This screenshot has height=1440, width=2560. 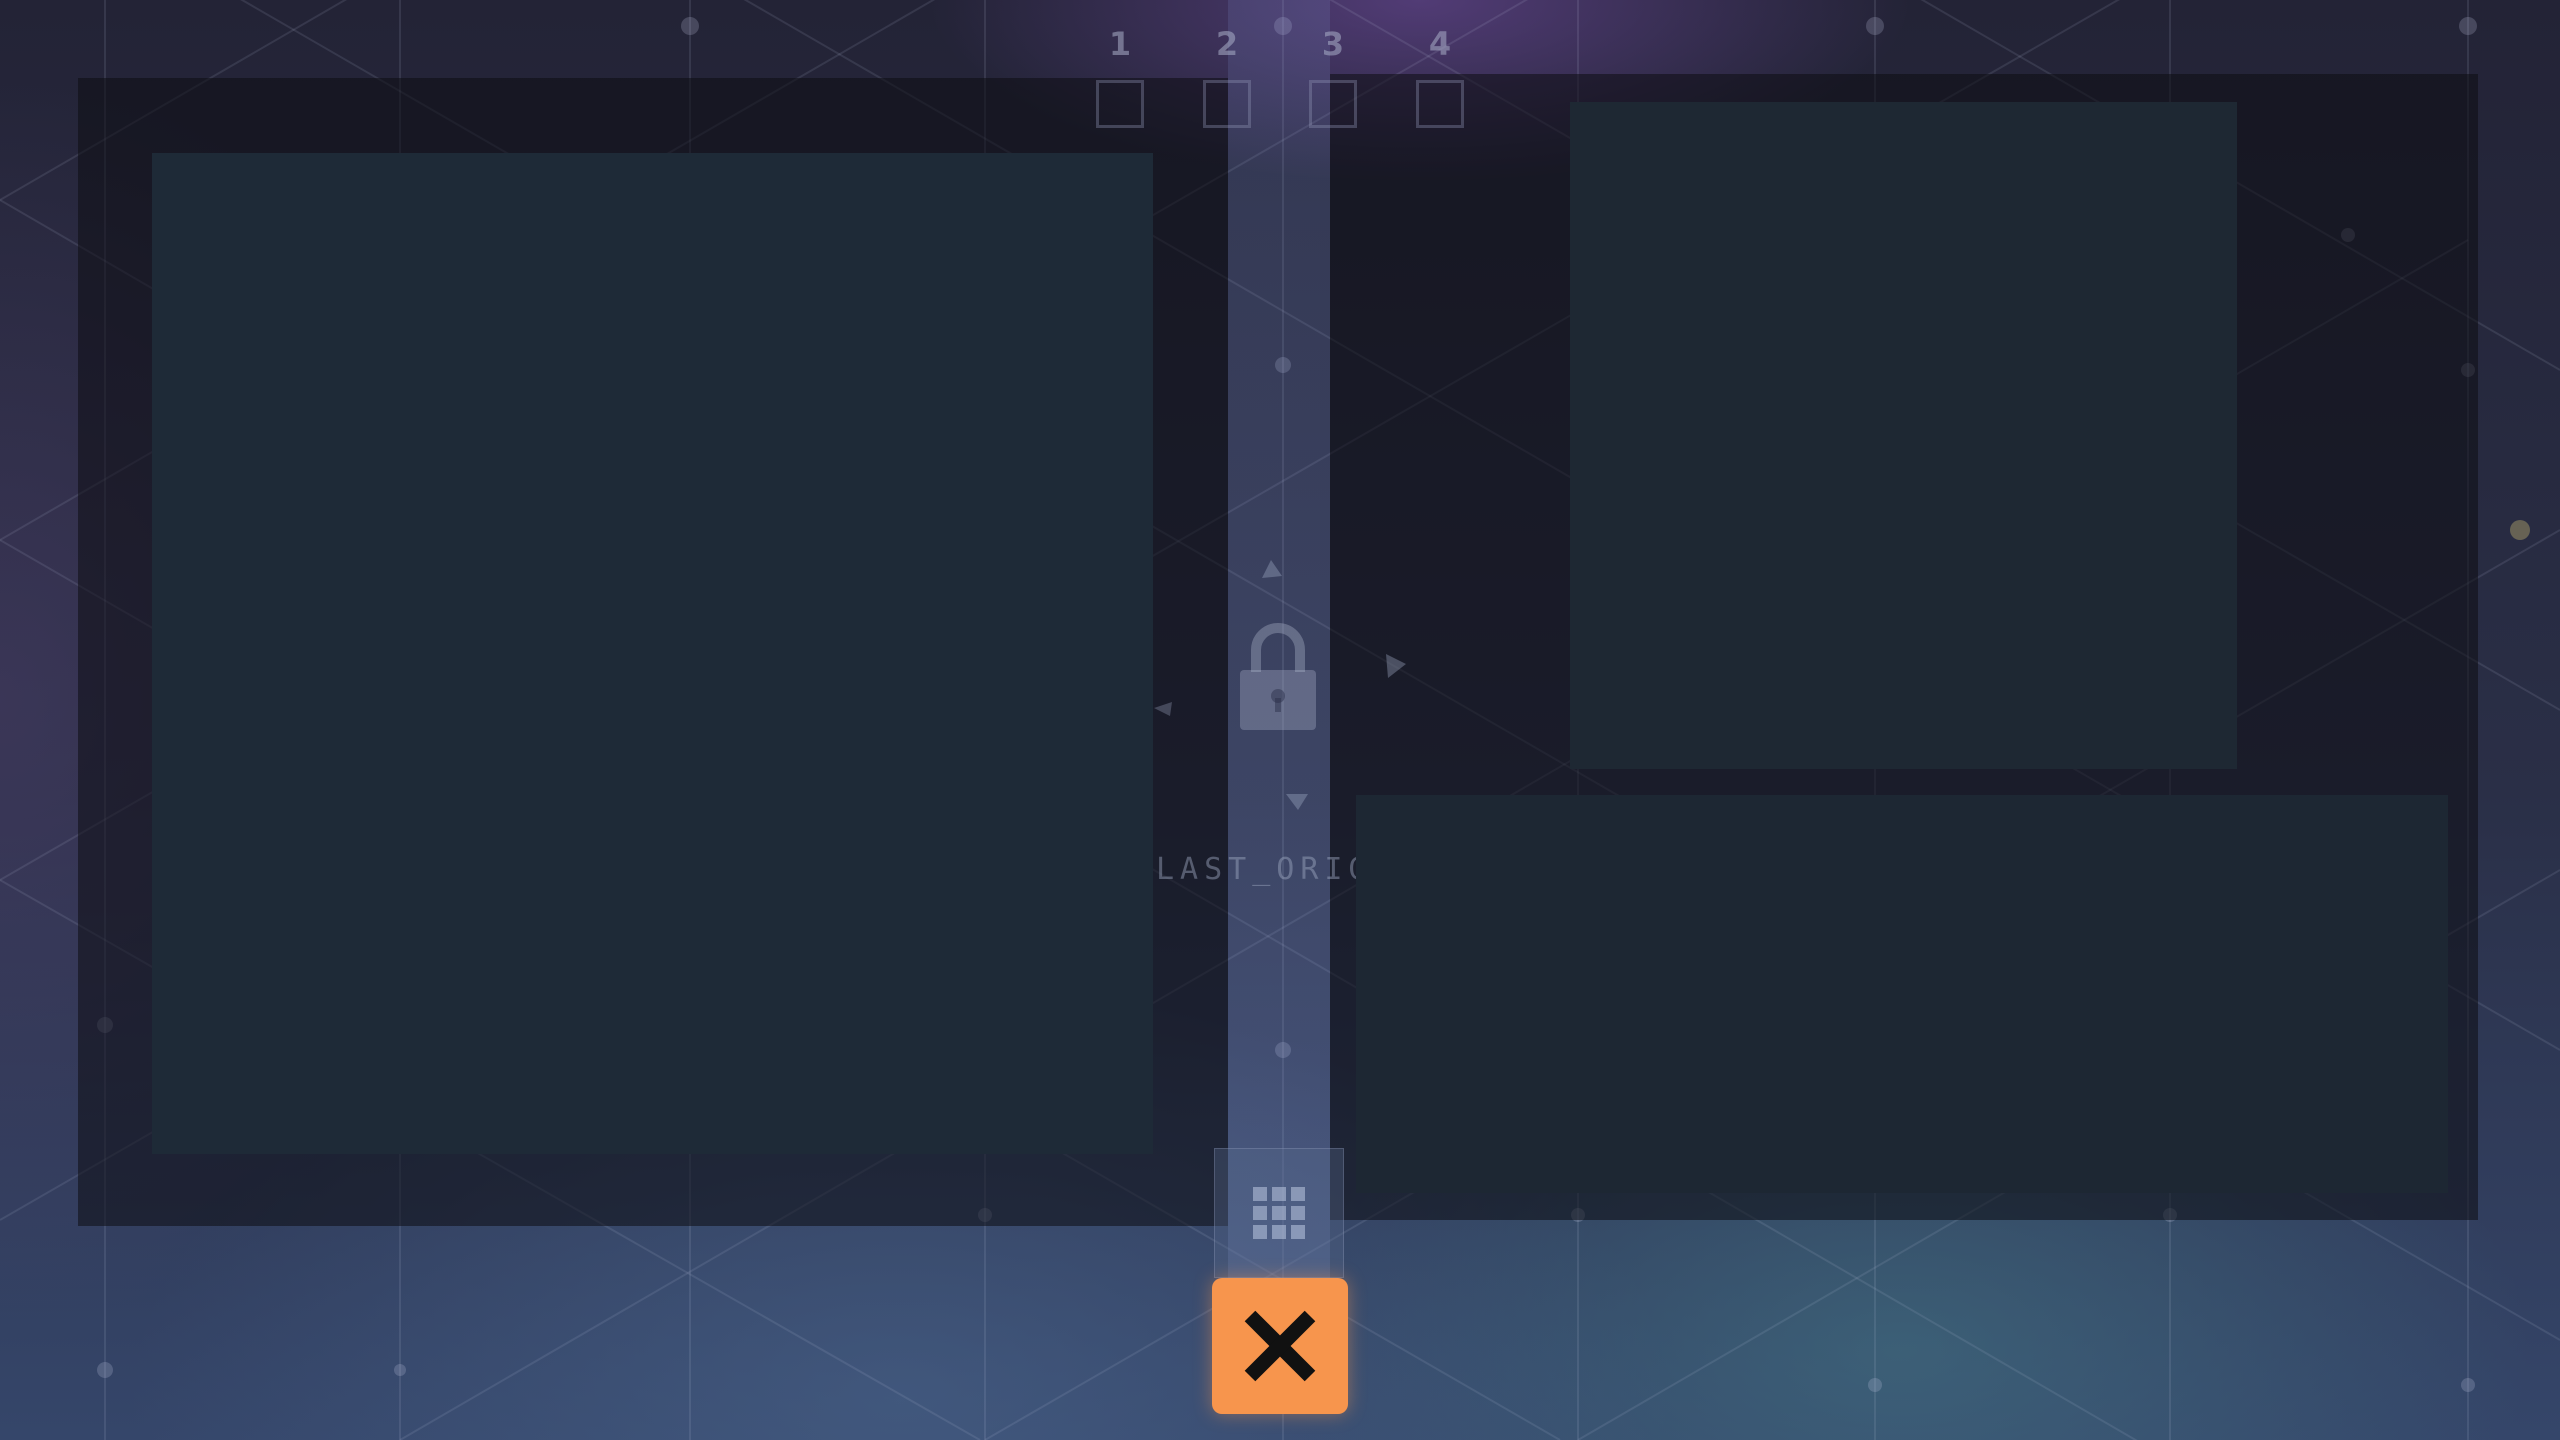 I want to click on workspace-number: 4, so click(x=1440, y=44).